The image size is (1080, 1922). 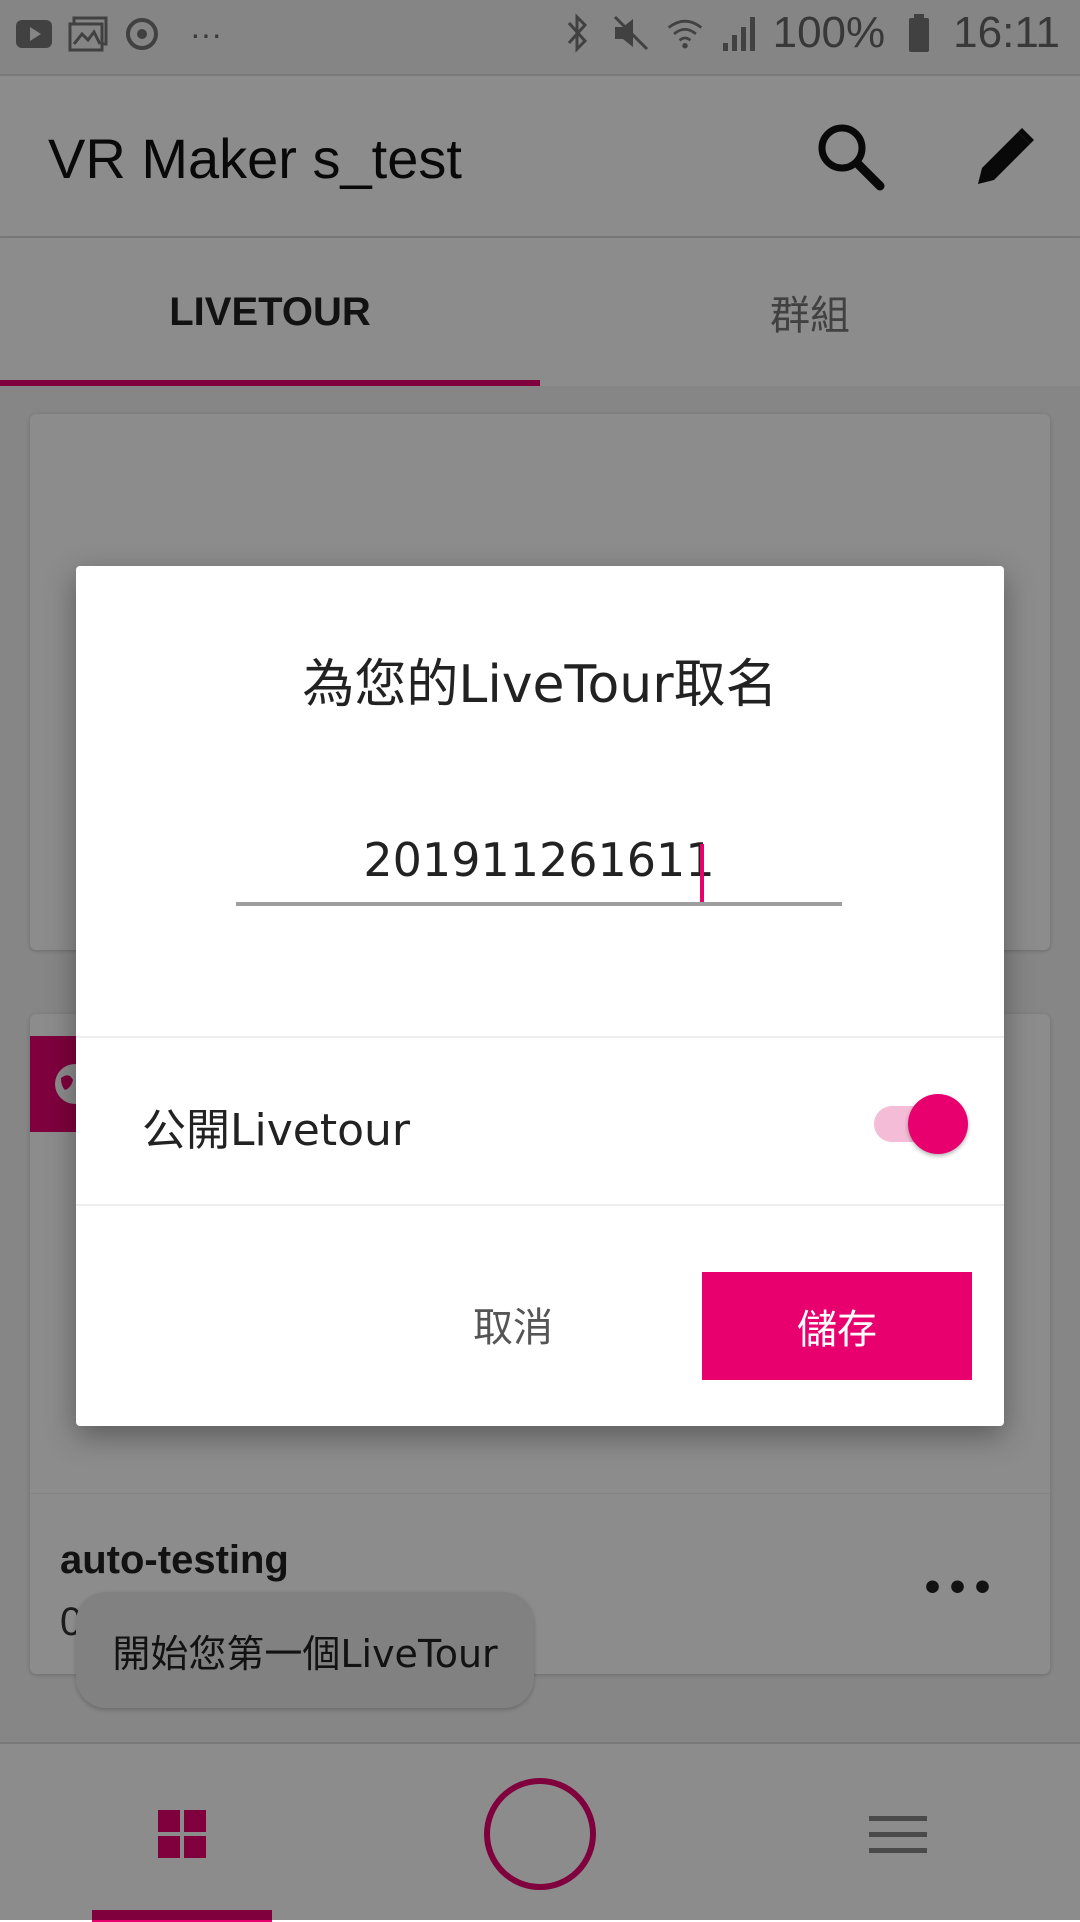 I want to click on livetour-name-input, so click(x=539, y=867).